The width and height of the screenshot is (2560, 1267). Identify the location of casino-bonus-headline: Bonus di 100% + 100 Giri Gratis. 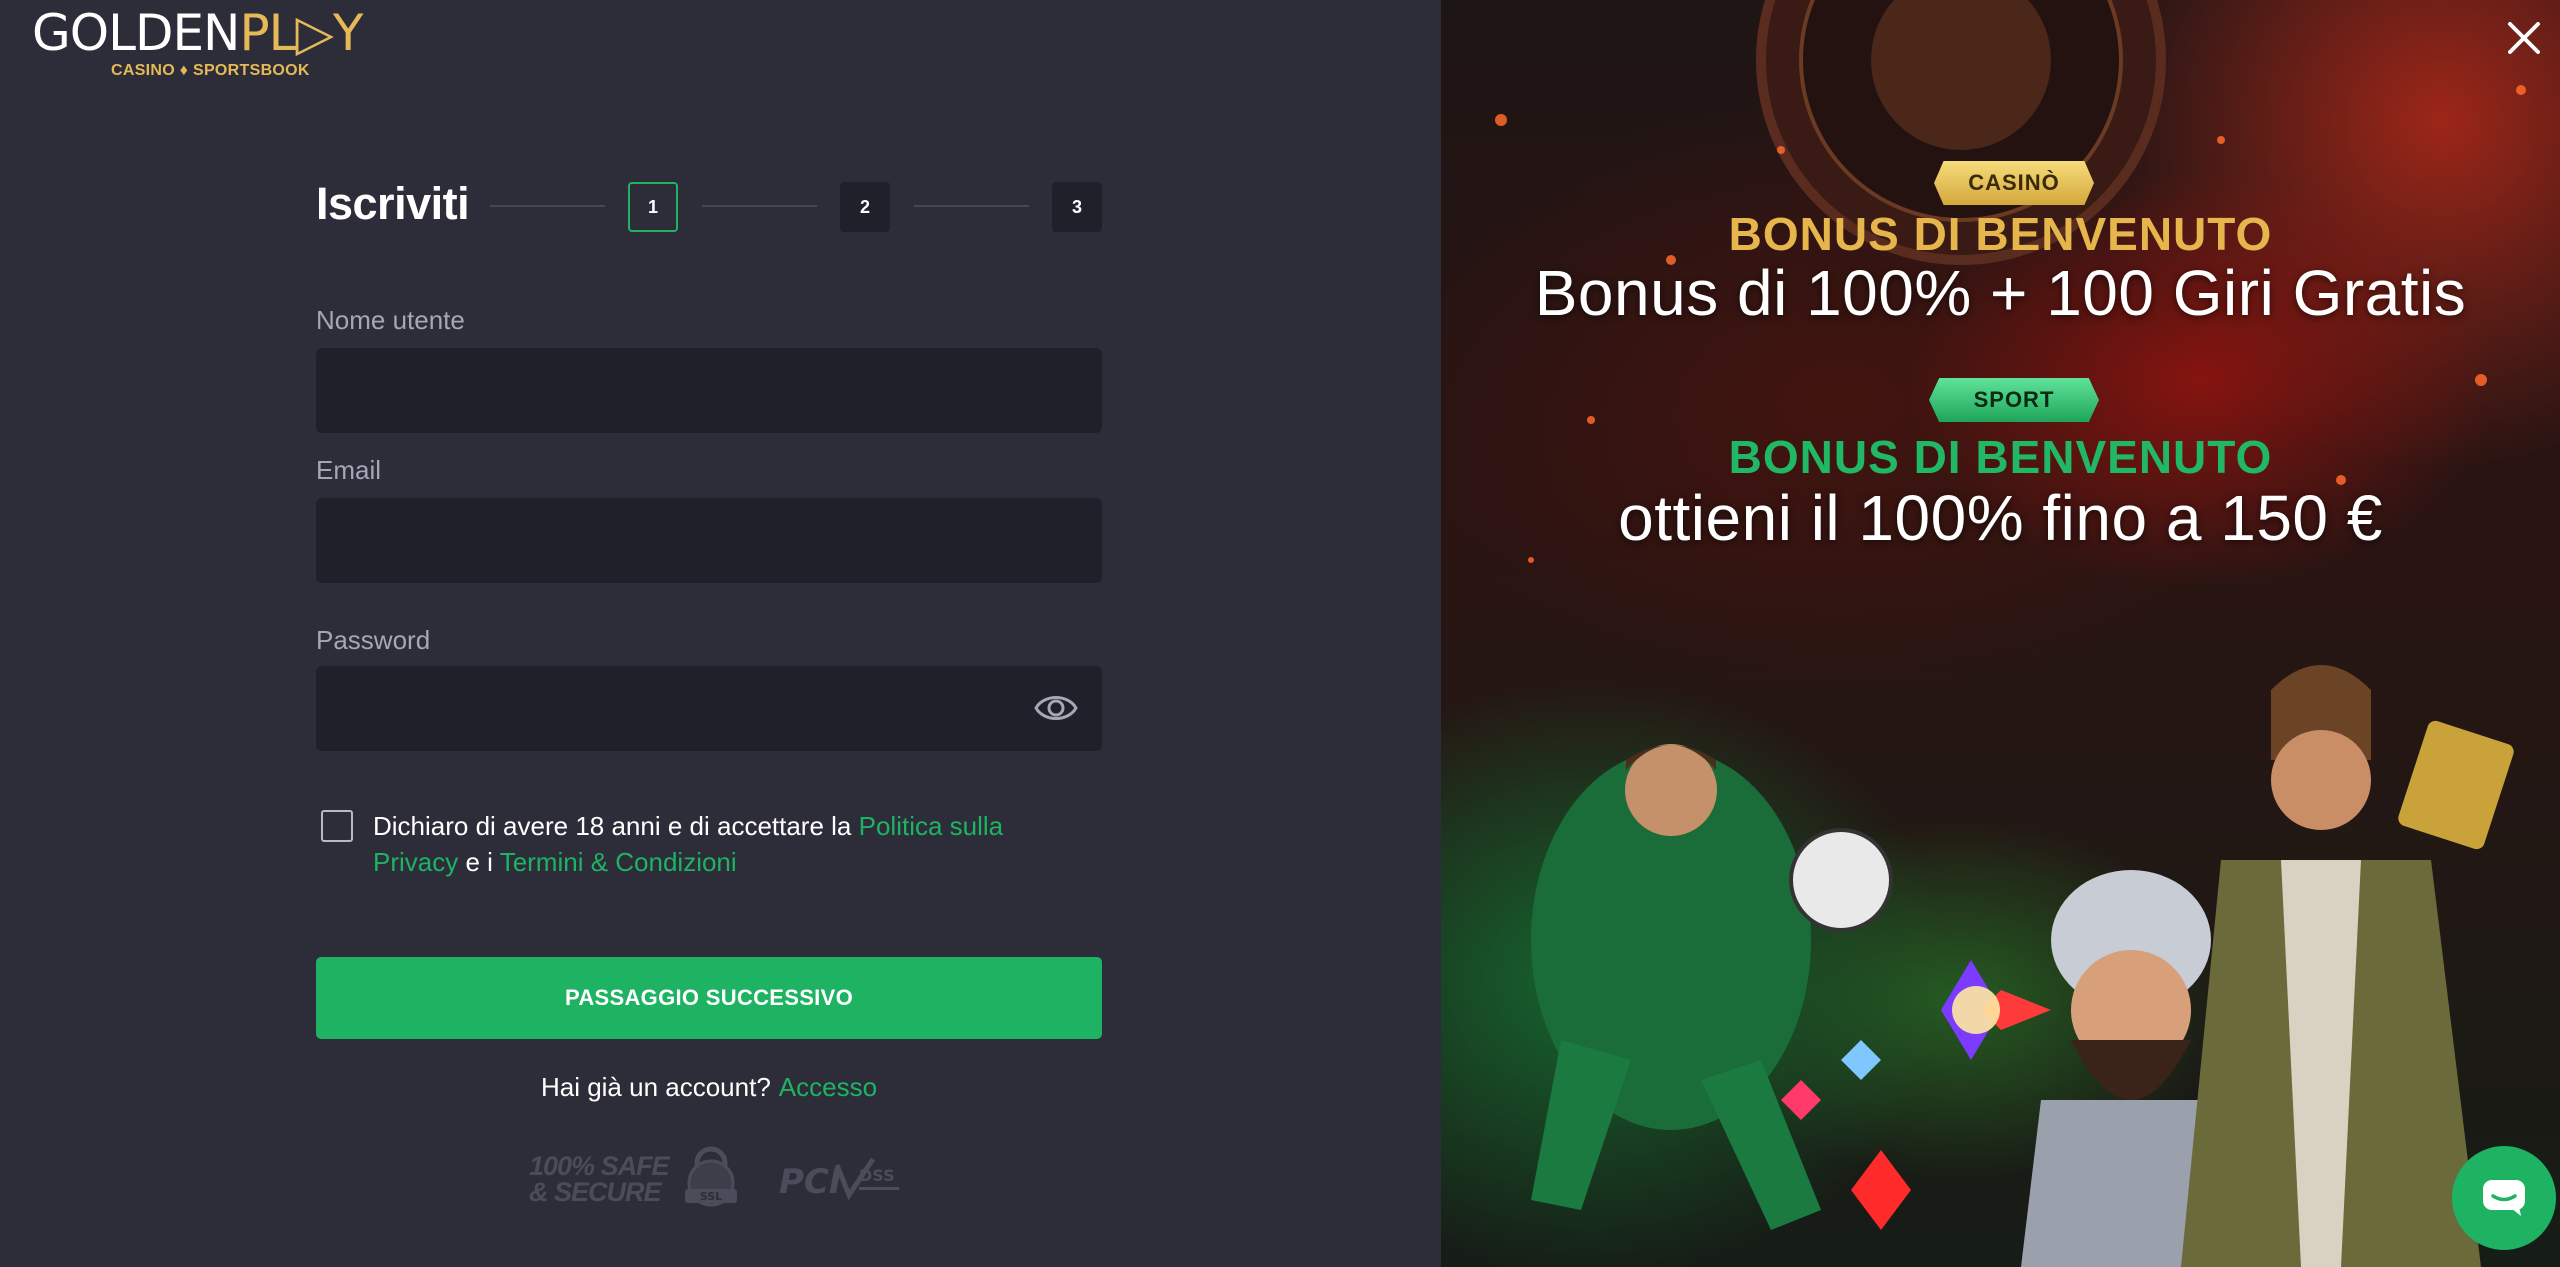
(2000, 293).